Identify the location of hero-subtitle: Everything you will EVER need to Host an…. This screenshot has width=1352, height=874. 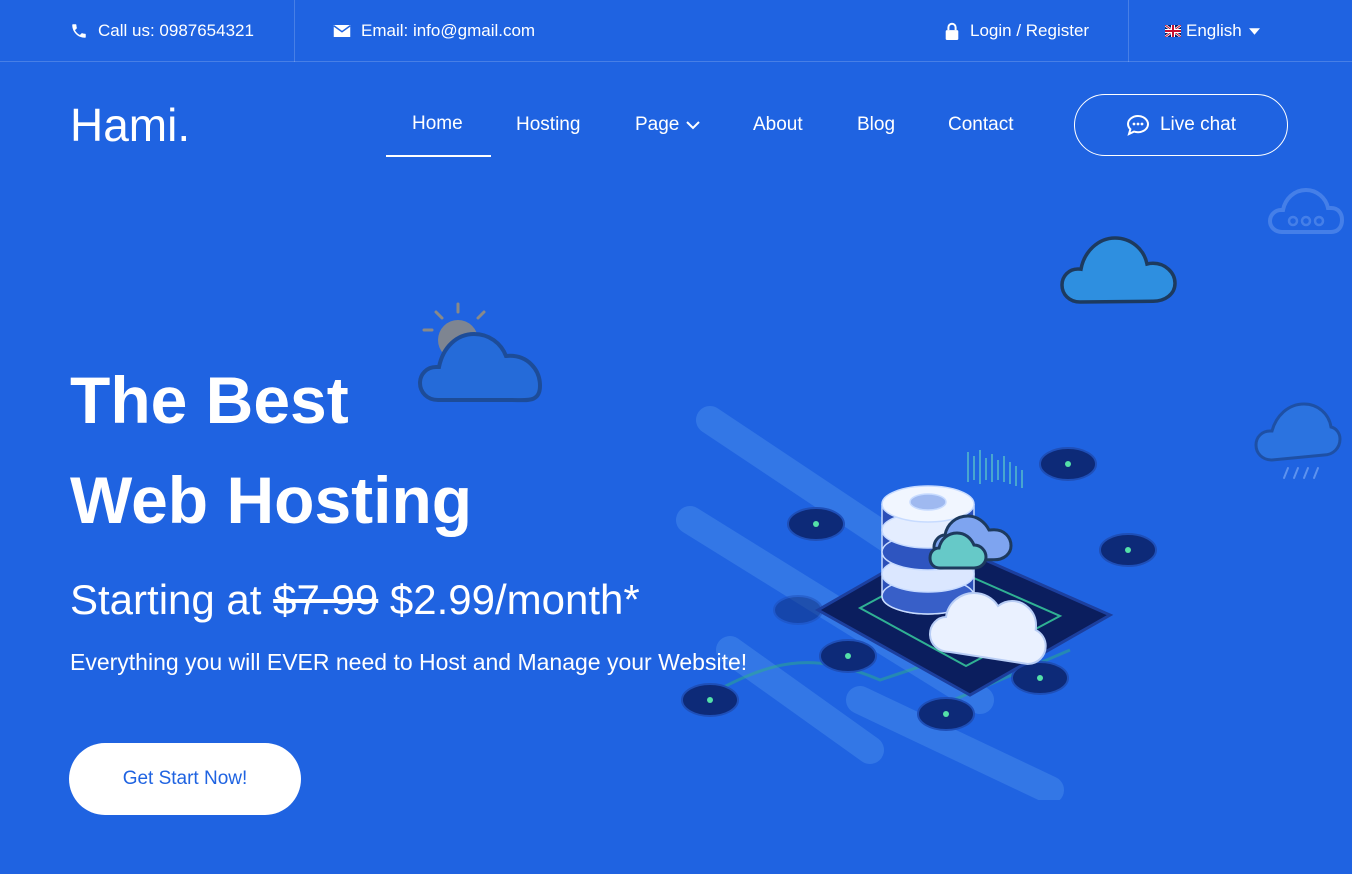
(409, 662).